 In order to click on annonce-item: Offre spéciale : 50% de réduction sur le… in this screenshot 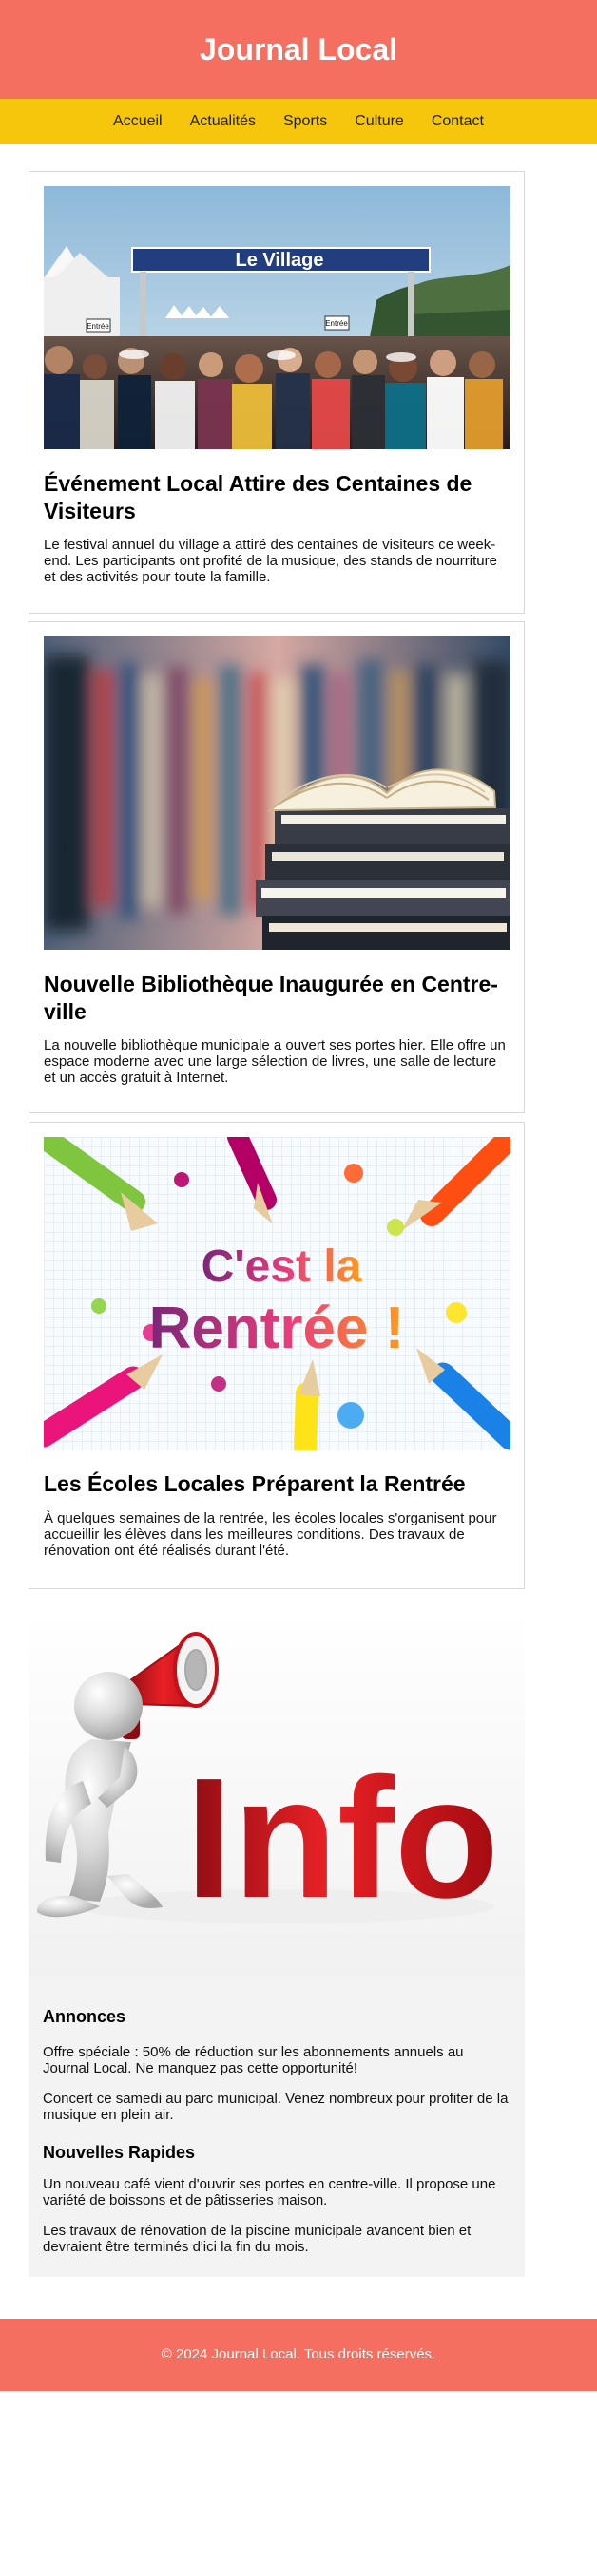, I will do `click(254, 2060)`.